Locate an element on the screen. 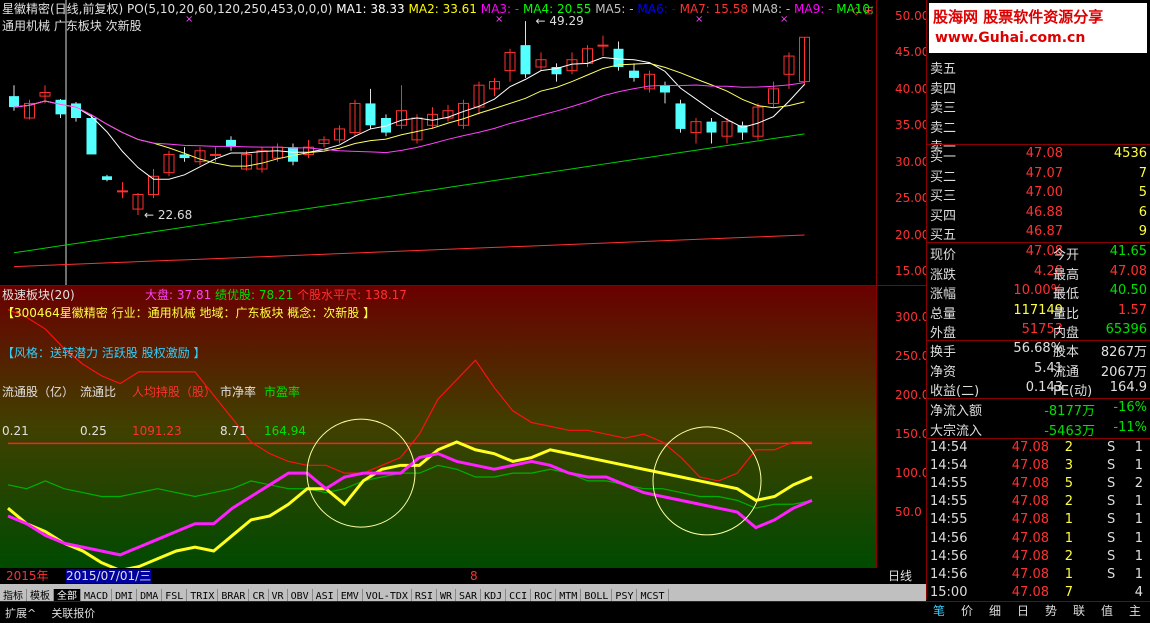 This screenshot has width=1150, height=623. ma2-line is located at coordinates (409, 114).